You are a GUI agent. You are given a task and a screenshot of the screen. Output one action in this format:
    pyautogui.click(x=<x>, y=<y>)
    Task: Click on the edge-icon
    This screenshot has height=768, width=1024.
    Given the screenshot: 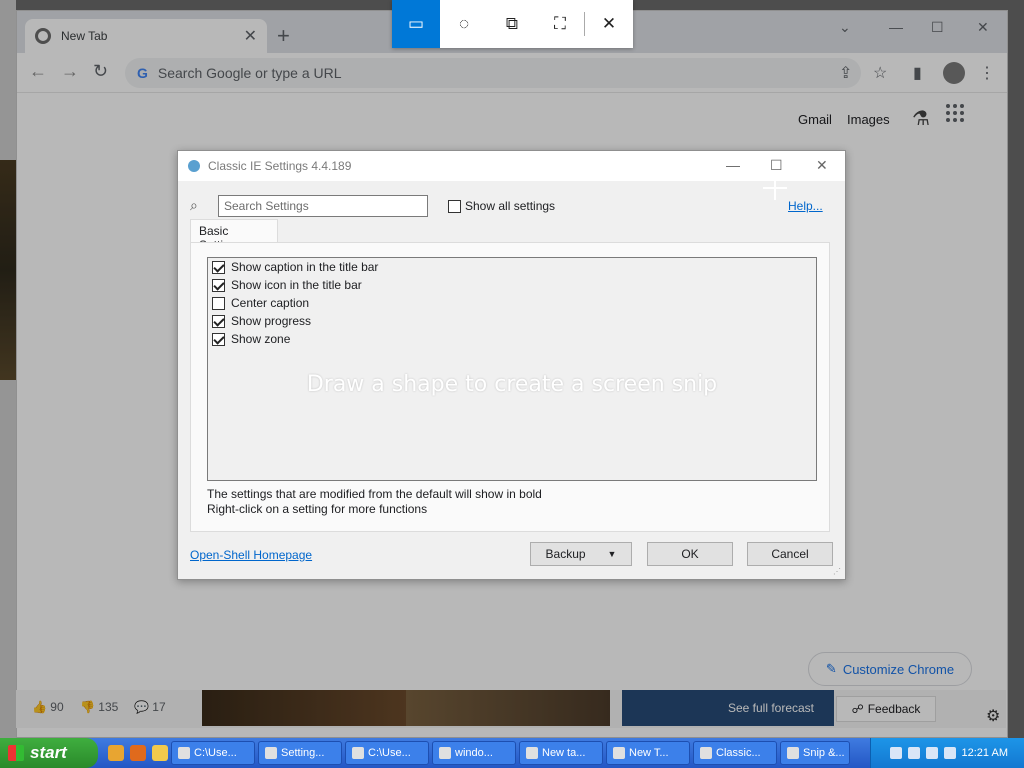 What is the action you would take?
    pyautogui.click(x=532, y=753)
    